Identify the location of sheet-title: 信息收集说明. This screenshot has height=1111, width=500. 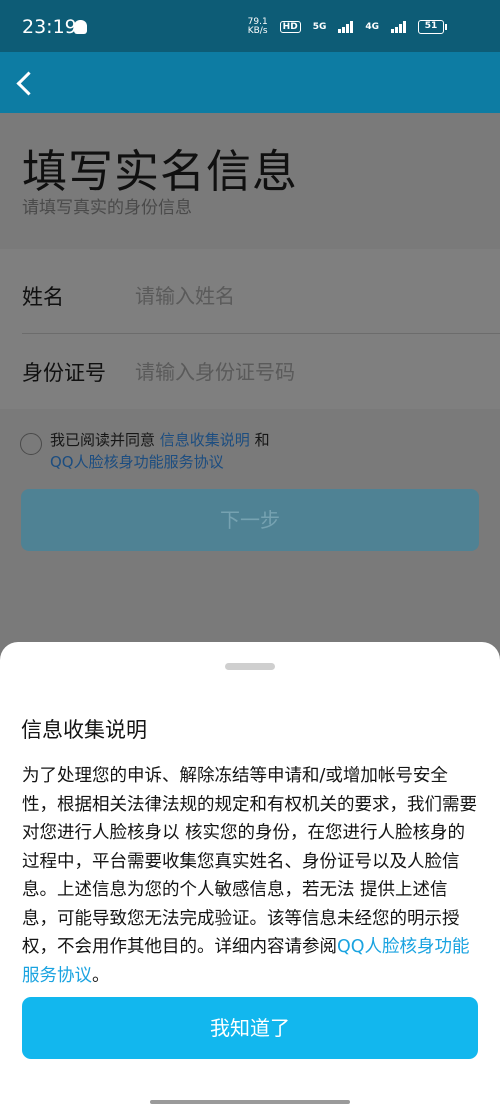
(84, 730).